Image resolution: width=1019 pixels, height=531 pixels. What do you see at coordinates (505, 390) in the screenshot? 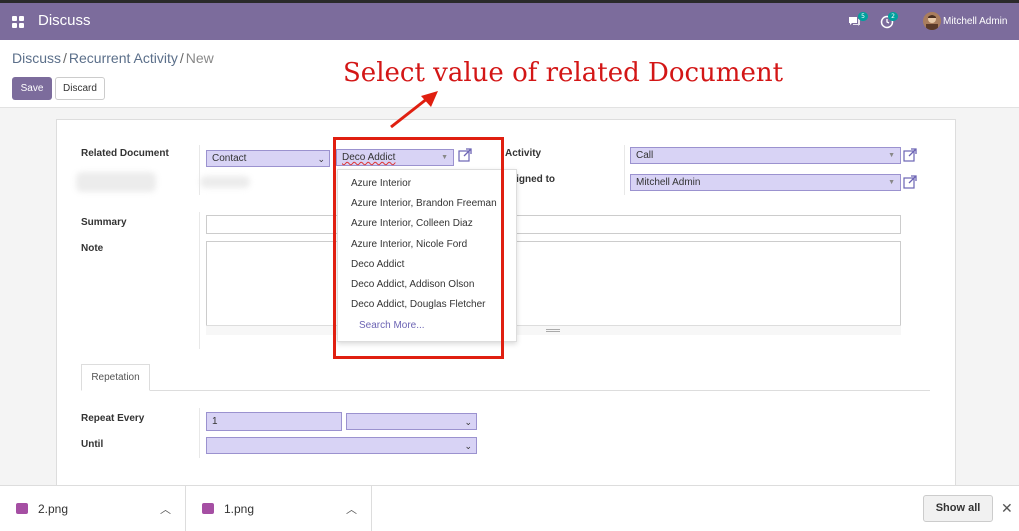
I see `tab-divider` at bounding box center [505, 390].